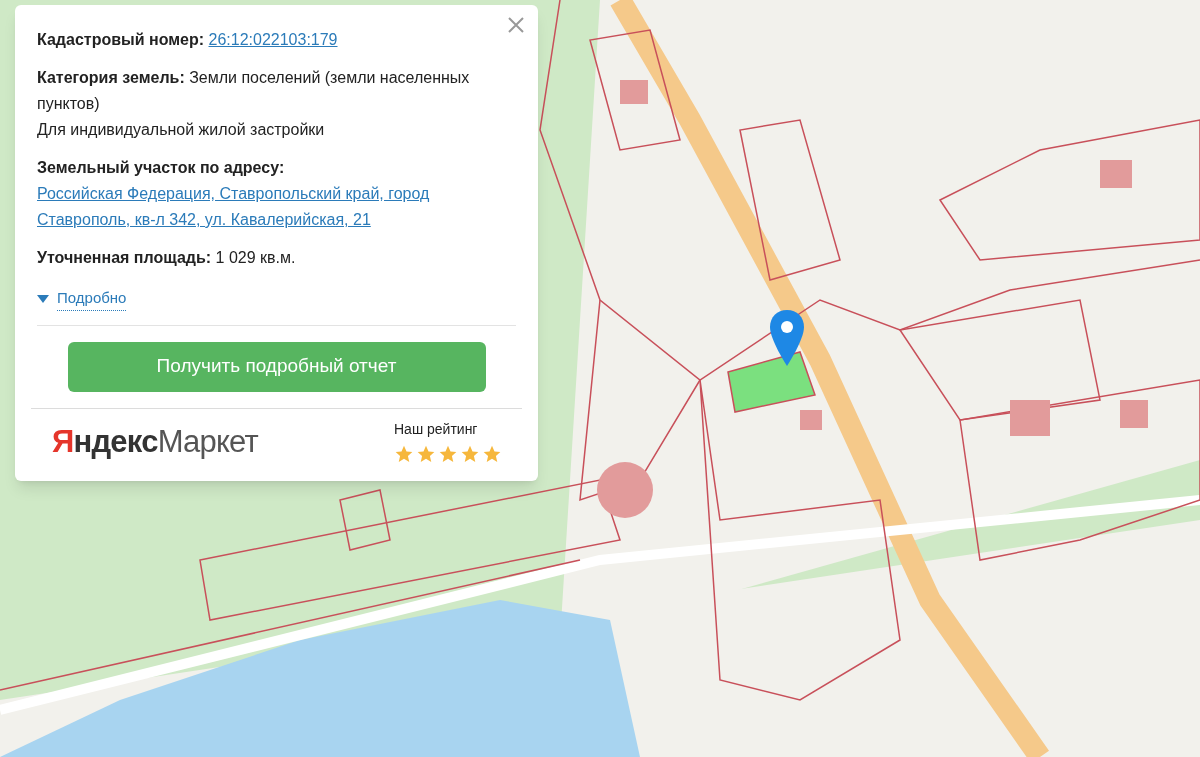  Describe the element at coordinates (254, 91) in the screenshot. I see `field-text: Категория земель: Земли поселений (земли населенных пунктов)` at that location.